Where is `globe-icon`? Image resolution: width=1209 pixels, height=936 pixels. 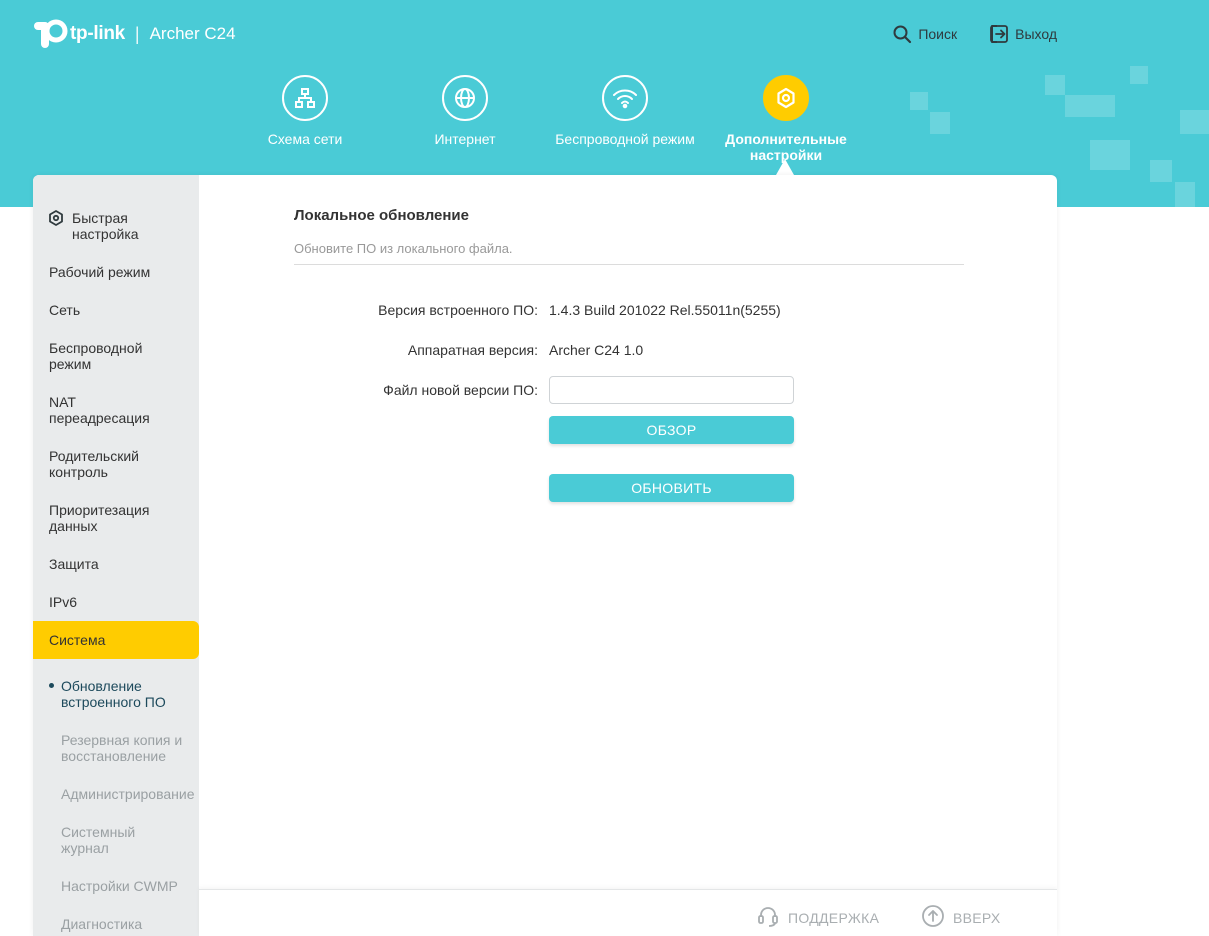
globe-icon is located at coordinates (465, 98).